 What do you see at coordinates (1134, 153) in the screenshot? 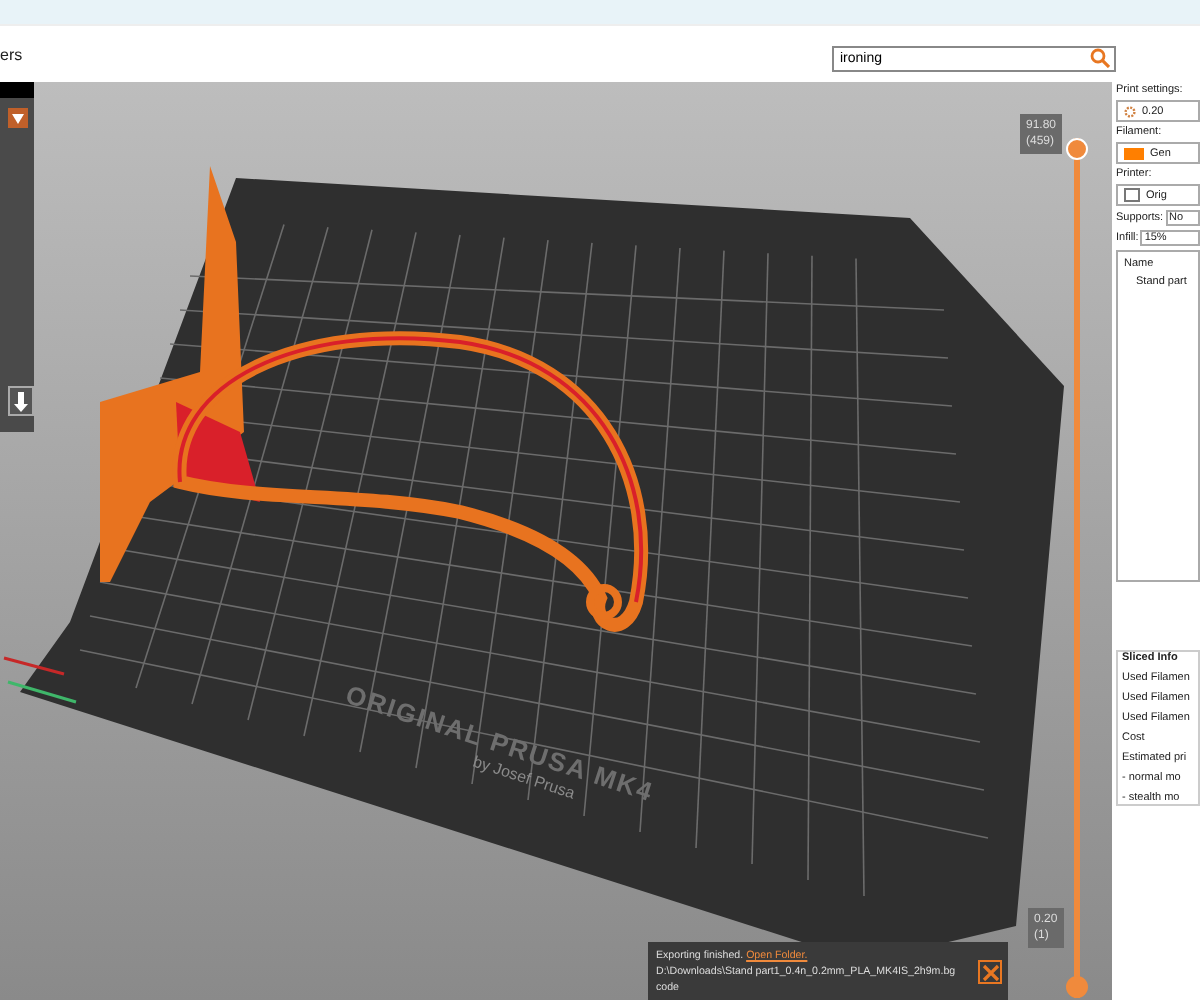
I see `color-swatch` at bounding box center [1134, 153].